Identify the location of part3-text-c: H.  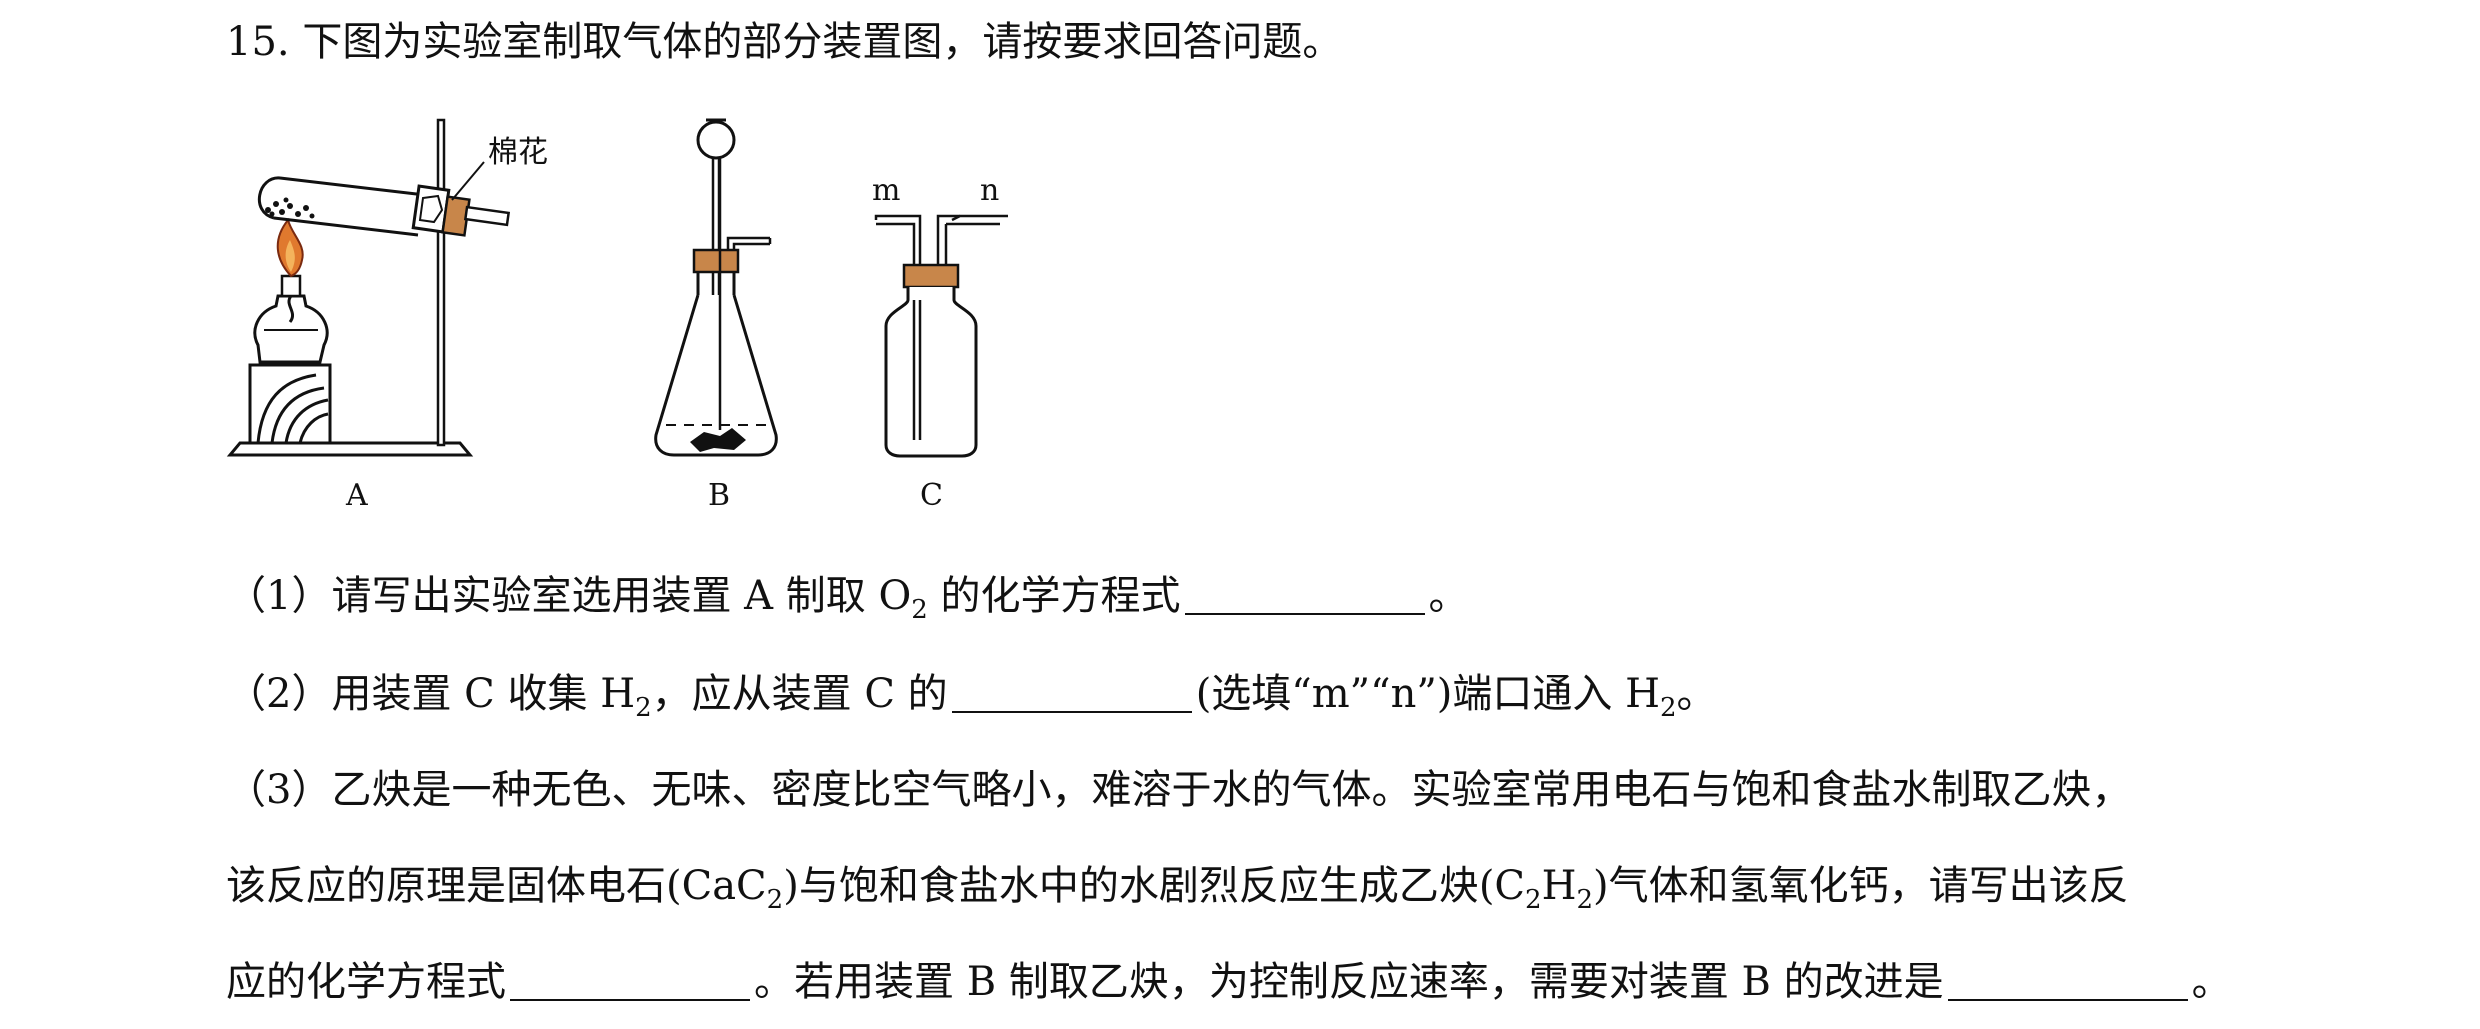
(1559, 886).